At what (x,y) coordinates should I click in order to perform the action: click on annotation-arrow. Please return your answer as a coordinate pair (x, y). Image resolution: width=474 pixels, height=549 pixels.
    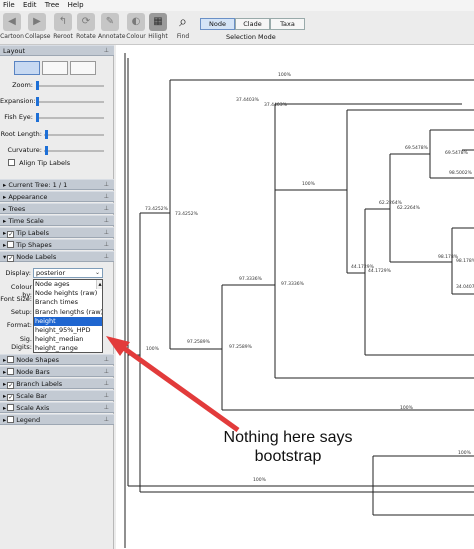
    Looking at the image, I should click on (173, 384).